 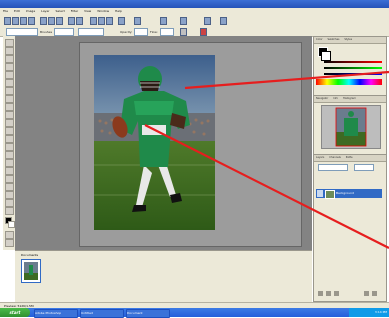 I want to click on navigator-panel: Navigator Info Histogram, so click(x=350, y=125).